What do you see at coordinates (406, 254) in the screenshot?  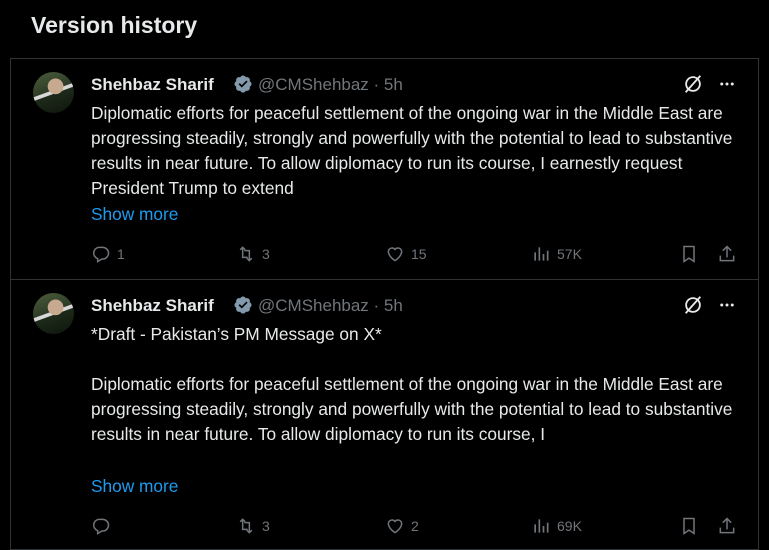 I see `like-button: 15` at bounding box center [406, 254].